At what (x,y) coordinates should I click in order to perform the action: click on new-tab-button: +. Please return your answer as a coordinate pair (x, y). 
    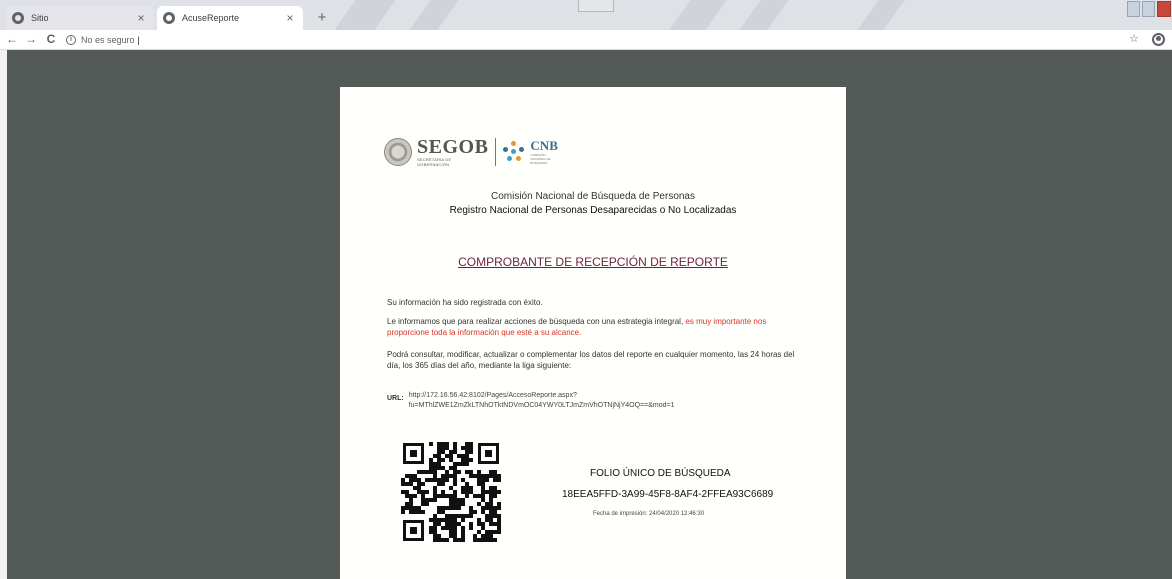
    Looking at the image, I should click on (322, 18).